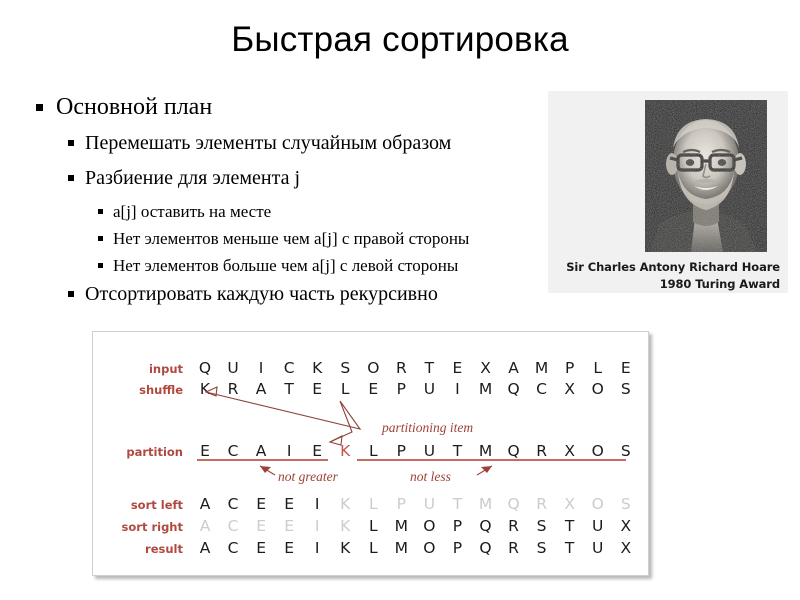 The width and height of the screenshot is (800, 600). I want to click on trace-row-label: input, so click(166, 369).